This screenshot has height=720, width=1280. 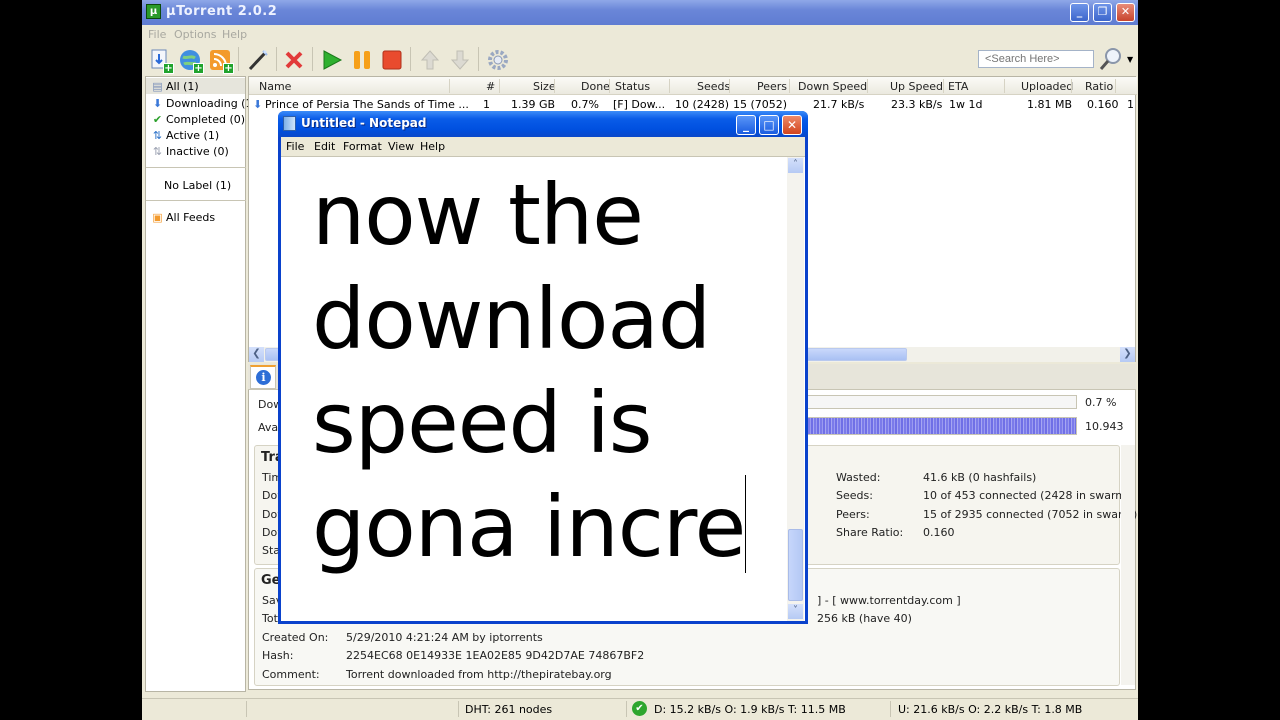 I want to click on sidebar-item-active: ⇅ Active (1), so click(x=185, y=135).